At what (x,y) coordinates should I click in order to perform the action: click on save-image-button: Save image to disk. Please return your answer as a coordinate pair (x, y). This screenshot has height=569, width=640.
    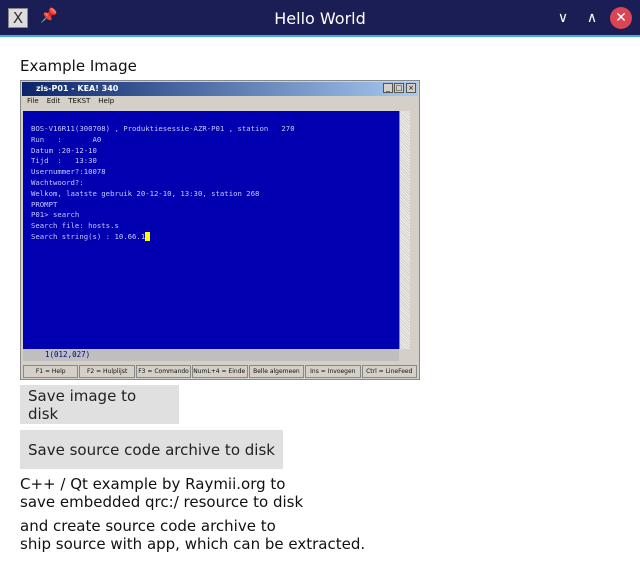
    Looking at the image, I should click on (99, 404).